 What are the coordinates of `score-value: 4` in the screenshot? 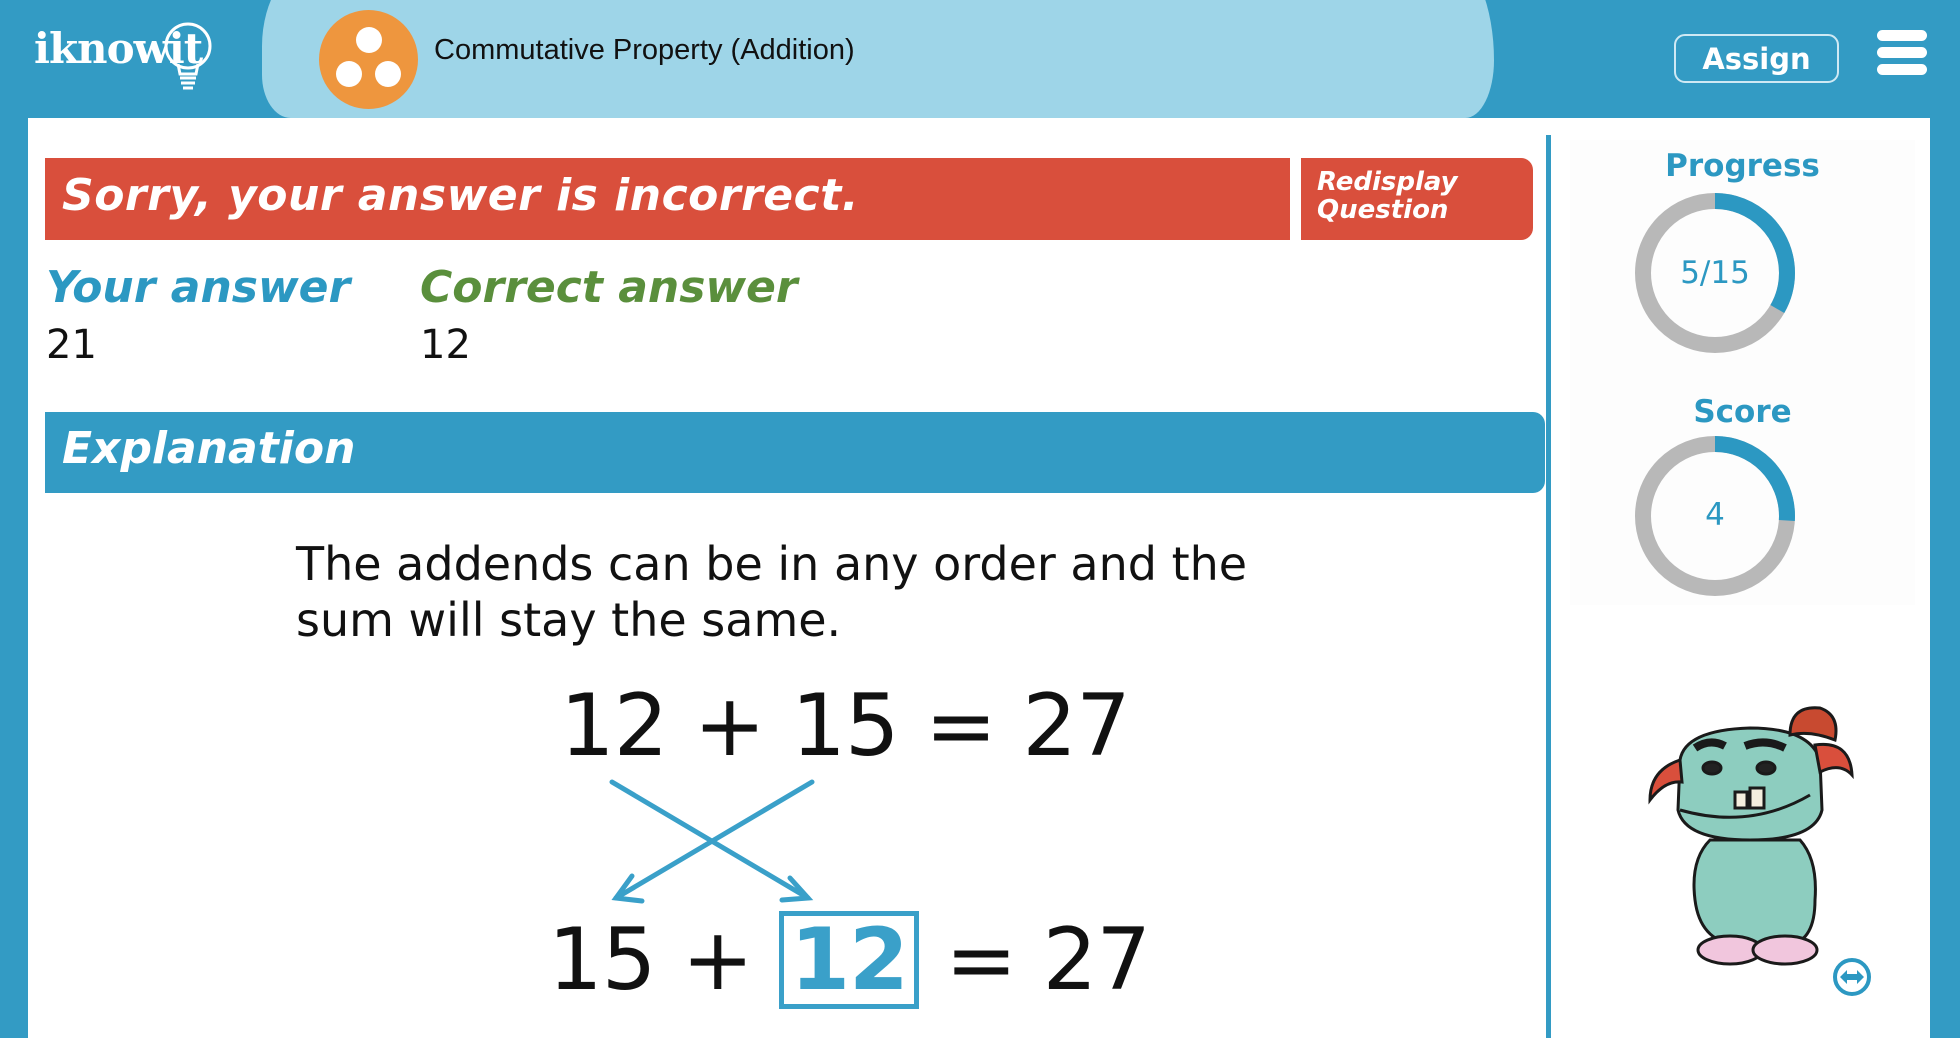 It's located at (1715, 515).